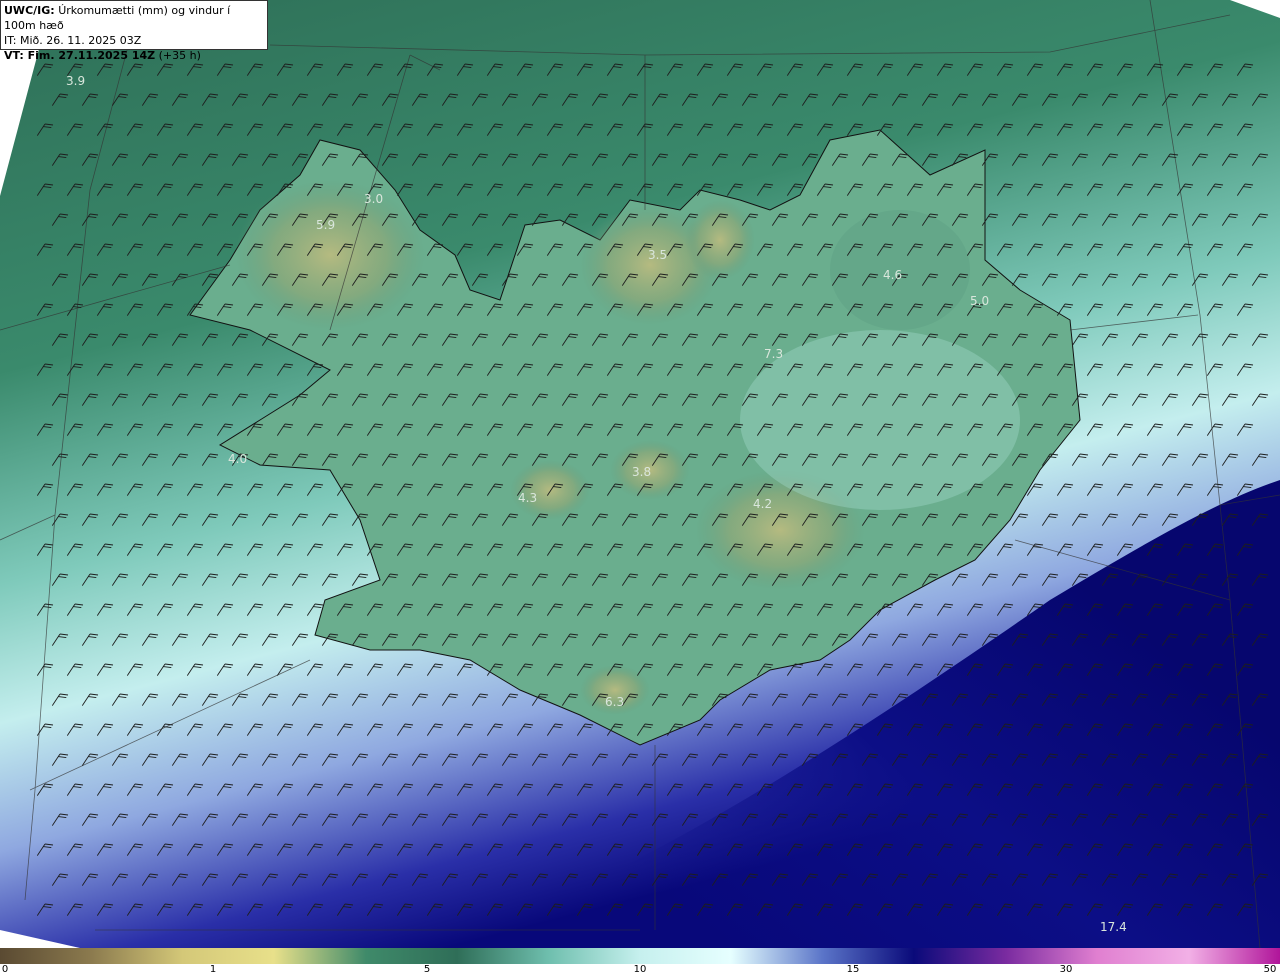 The width and height of the screenshot is (1280, 978). I want to click on map-label: 4.6, so click(892, 275).